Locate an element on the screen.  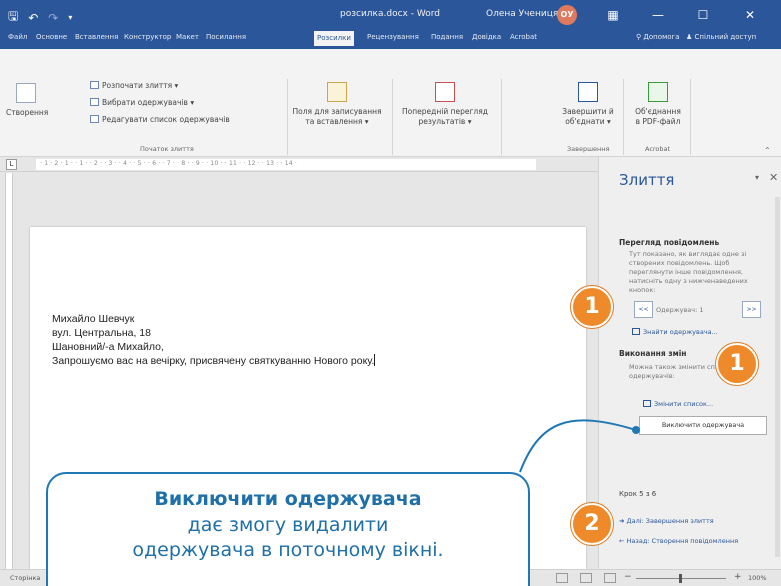
document-title: розсилка.docx - Word is located at coordinates (390, 14).